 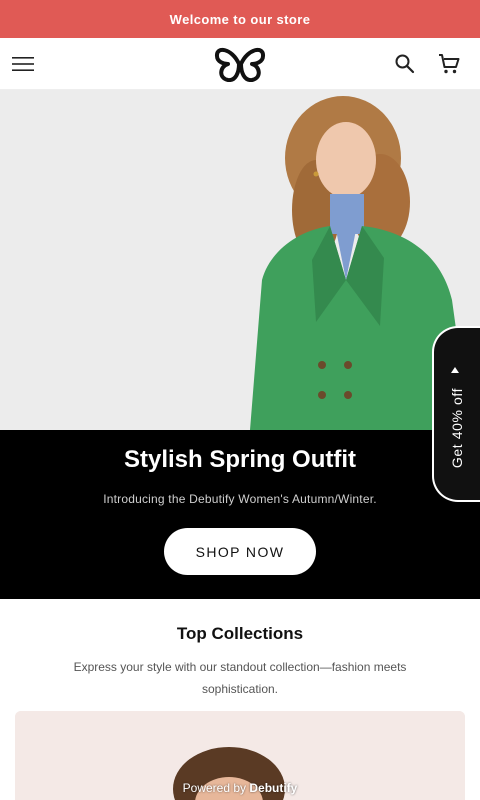 I want to click on site-header, so click(x=240, y=64).